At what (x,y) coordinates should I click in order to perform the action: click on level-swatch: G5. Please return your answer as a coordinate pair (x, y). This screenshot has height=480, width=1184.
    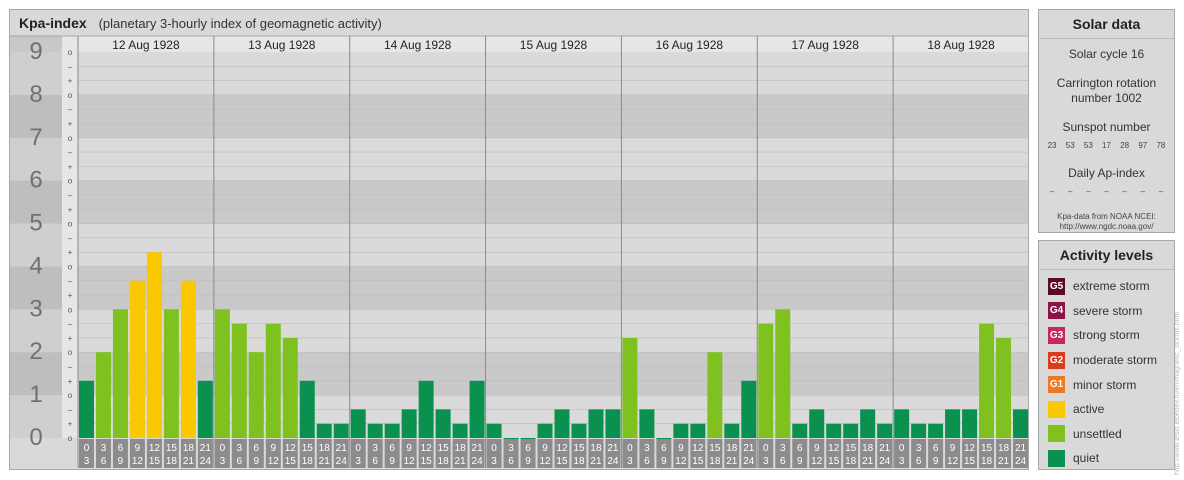
    Looking at the image, I should click on (1056, 286).